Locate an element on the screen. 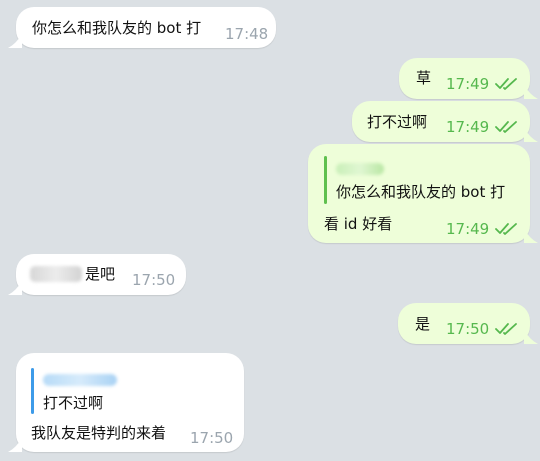  message-bubble-outgoing: 打不过啊 17:49 is located at coordinates (445, 121).